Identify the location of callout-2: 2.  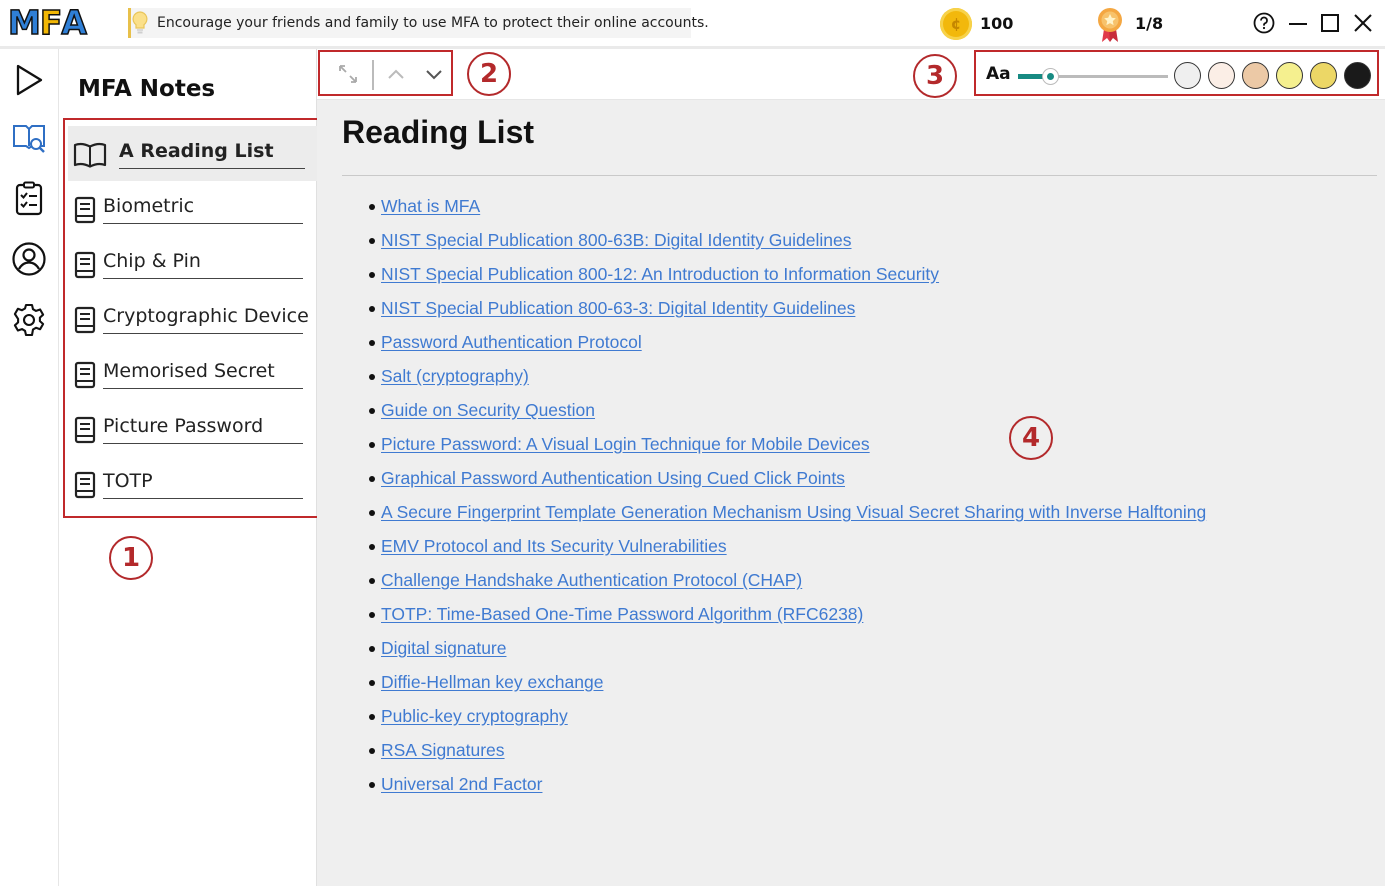
(489, 74).